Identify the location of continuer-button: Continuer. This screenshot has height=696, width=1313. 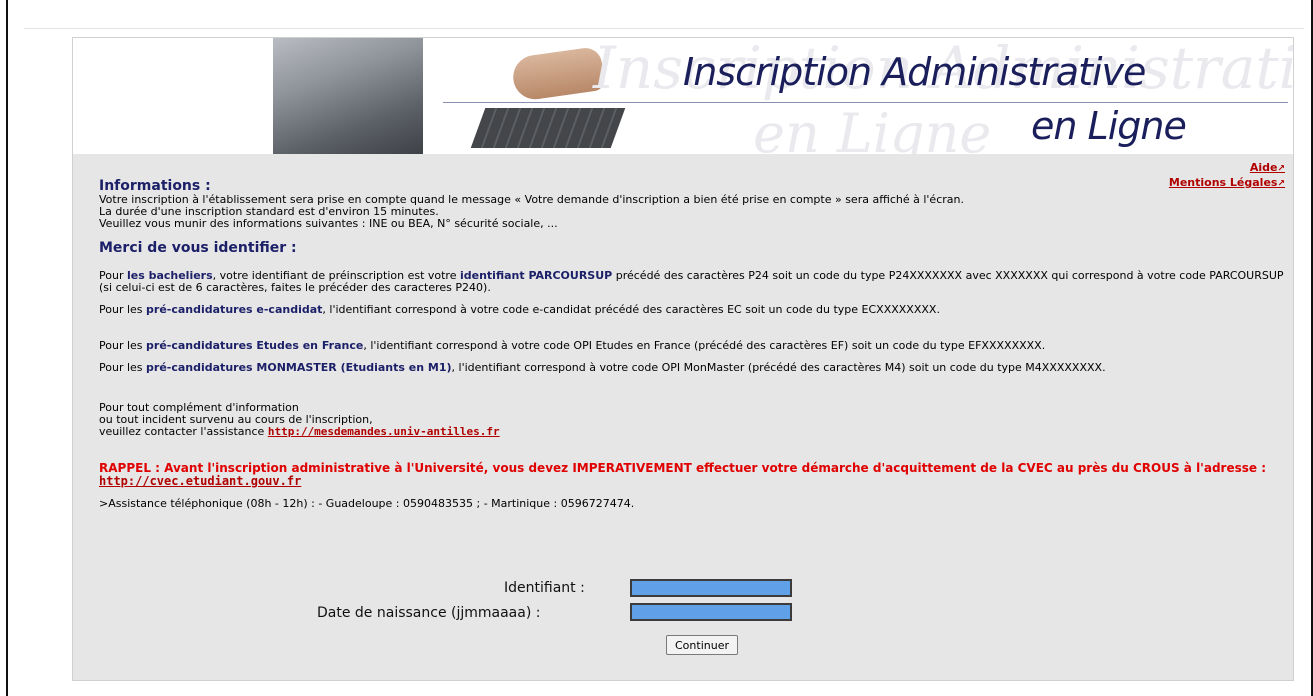
(702, 645).